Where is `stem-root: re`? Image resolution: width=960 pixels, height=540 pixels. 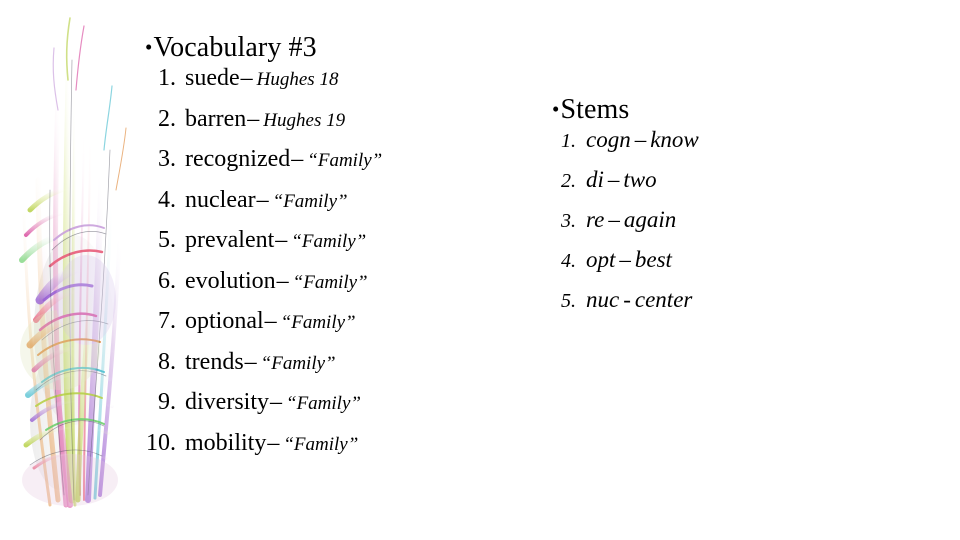 stem-root: re is located at coordinates (595, 219).